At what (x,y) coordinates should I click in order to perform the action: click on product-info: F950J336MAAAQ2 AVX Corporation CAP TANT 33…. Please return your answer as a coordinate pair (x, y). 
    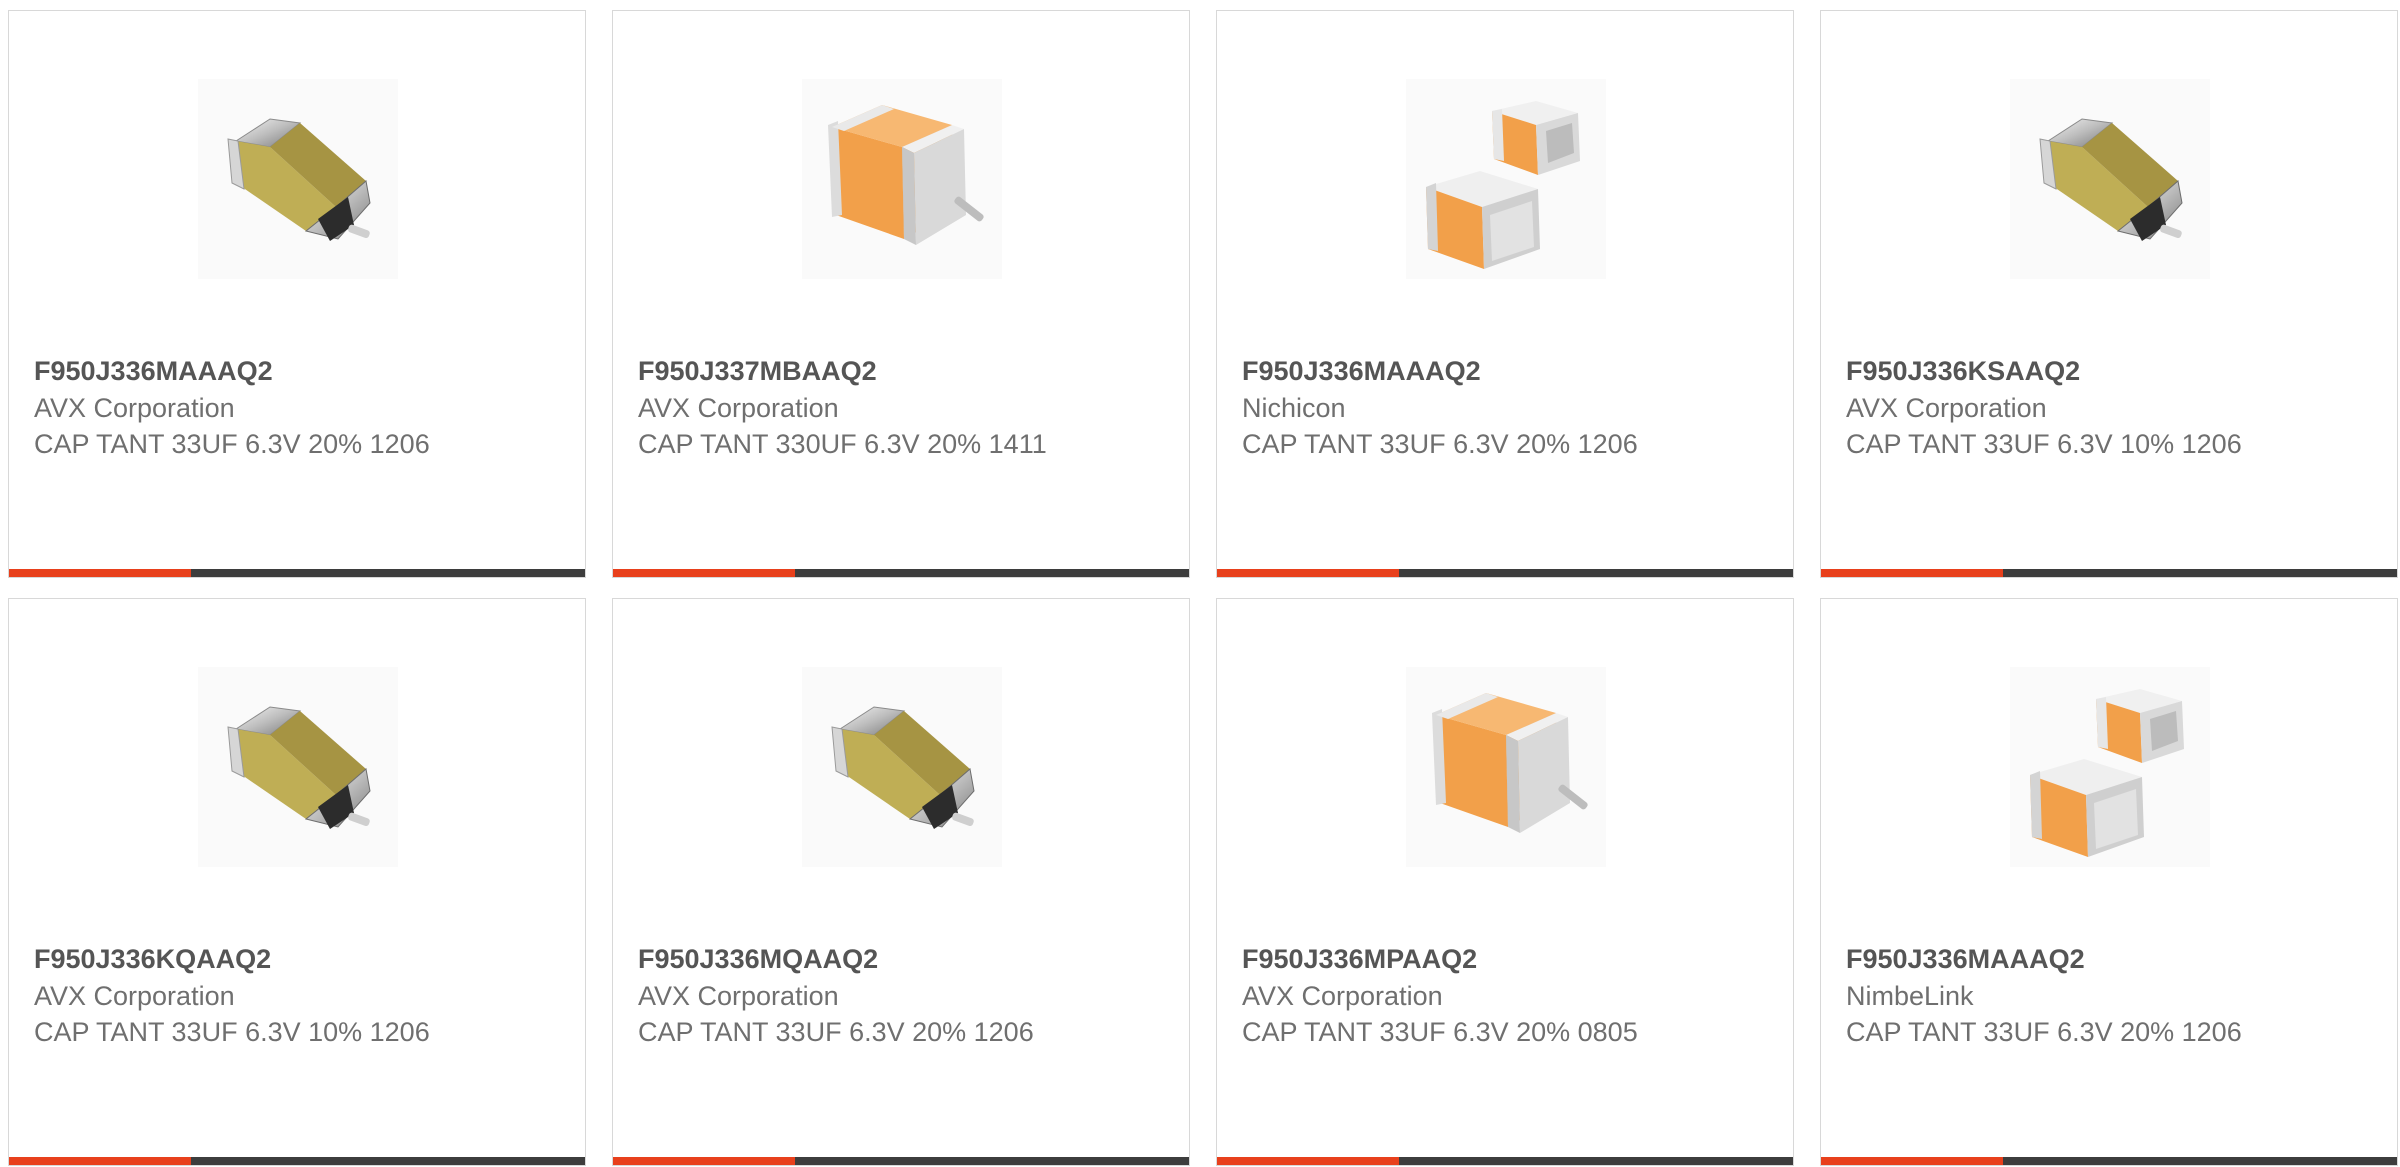
    Looking at the image, I should click on (294, 407).